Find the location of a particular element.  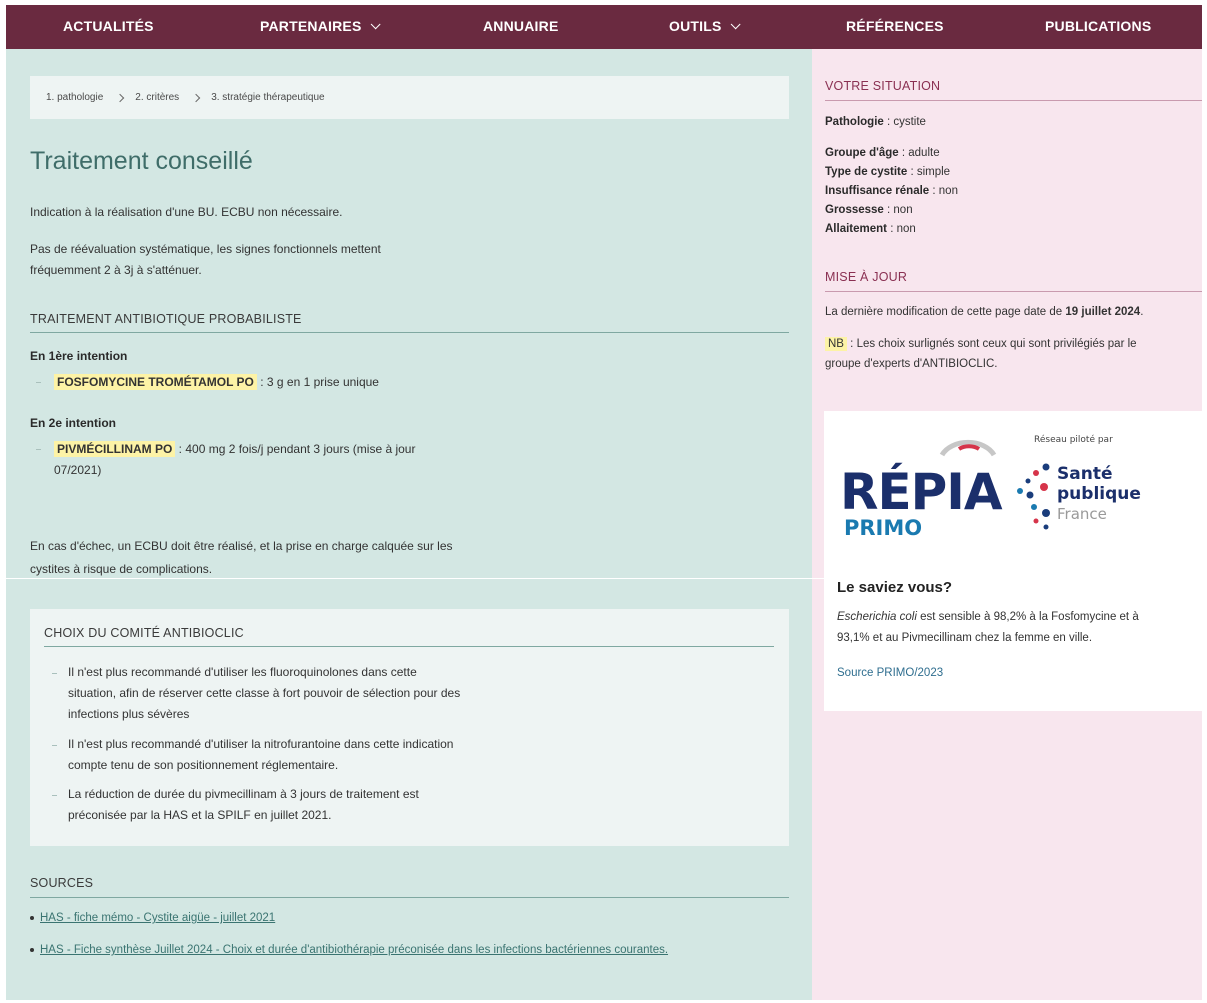

update-text-suffix: . is located at coordinates (1142, 312).